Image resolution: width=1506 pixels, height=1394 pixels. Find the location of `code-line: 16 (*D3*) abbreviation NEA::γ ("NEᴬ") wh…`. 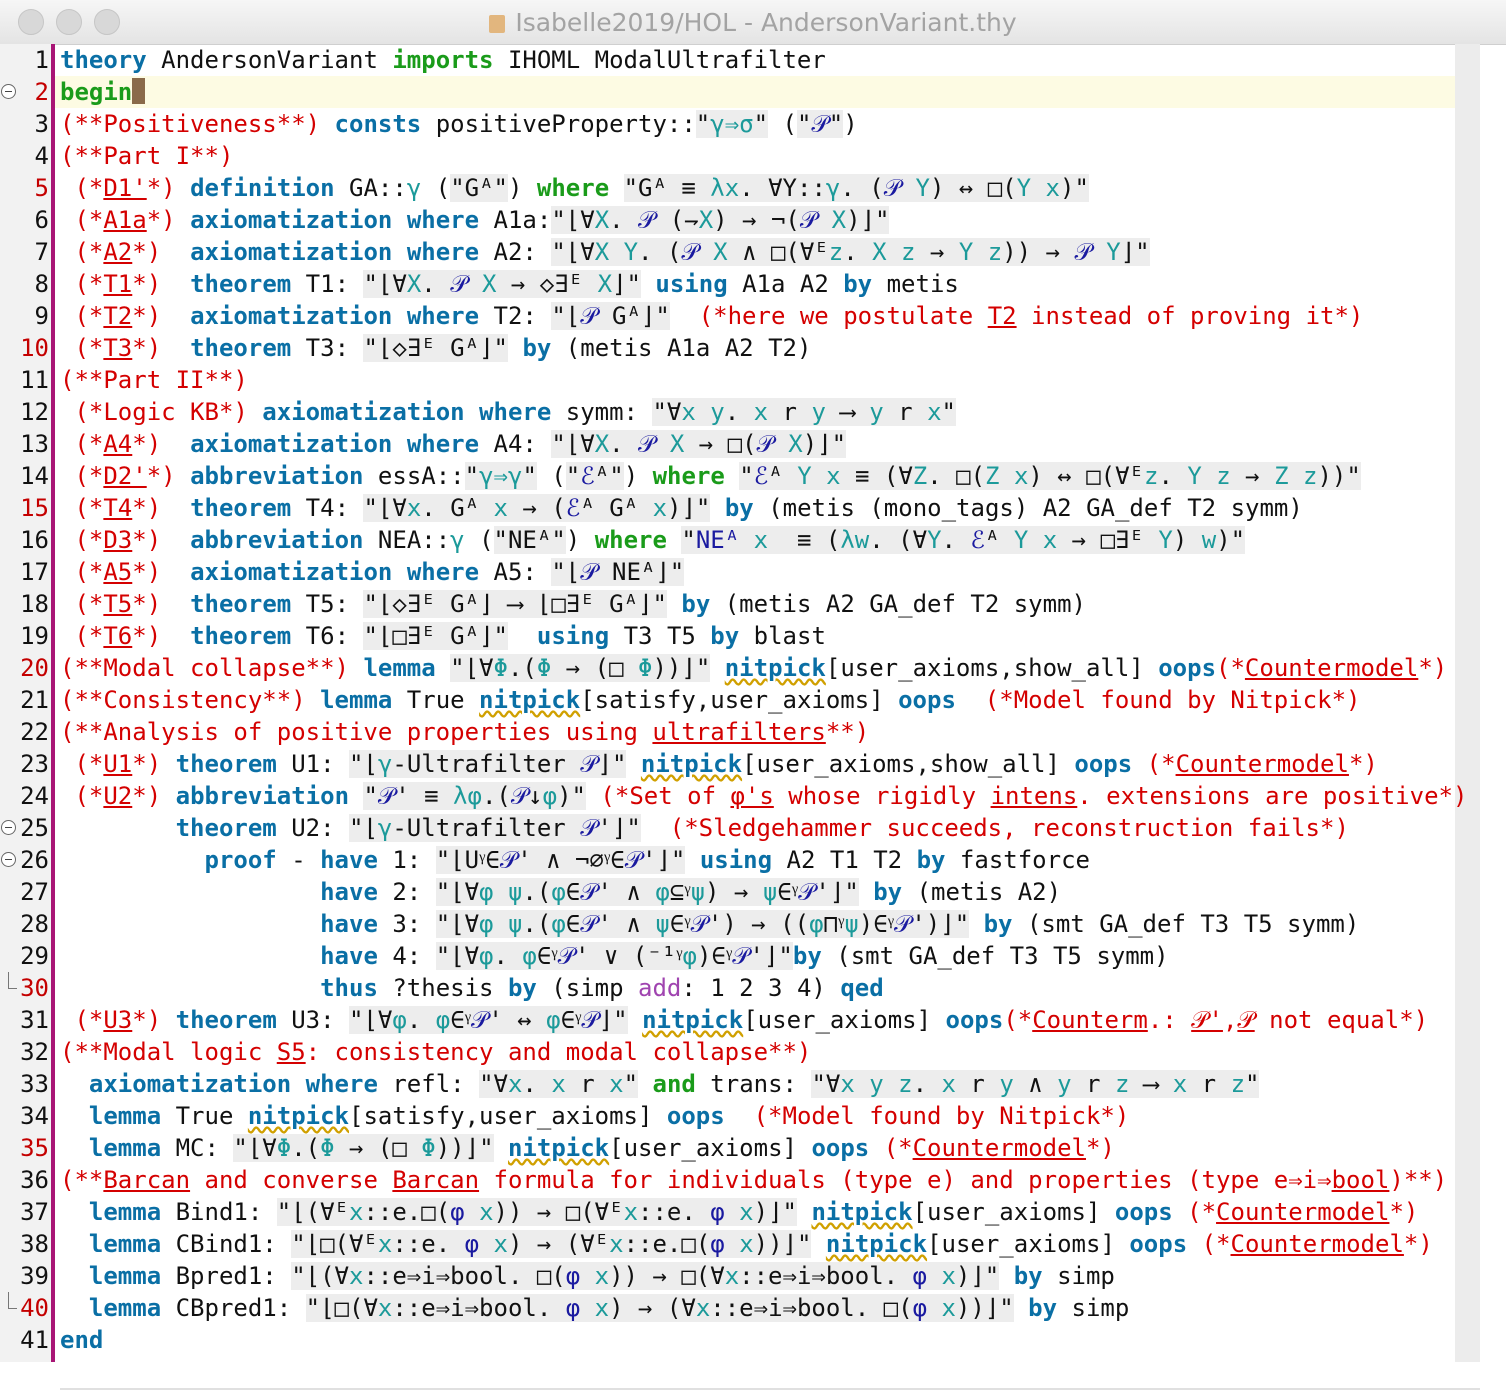

code-line: 16 (*D3*) abbreviation NEA::γ ("NEᴬ") wh… is located at coordinates (753, 540).